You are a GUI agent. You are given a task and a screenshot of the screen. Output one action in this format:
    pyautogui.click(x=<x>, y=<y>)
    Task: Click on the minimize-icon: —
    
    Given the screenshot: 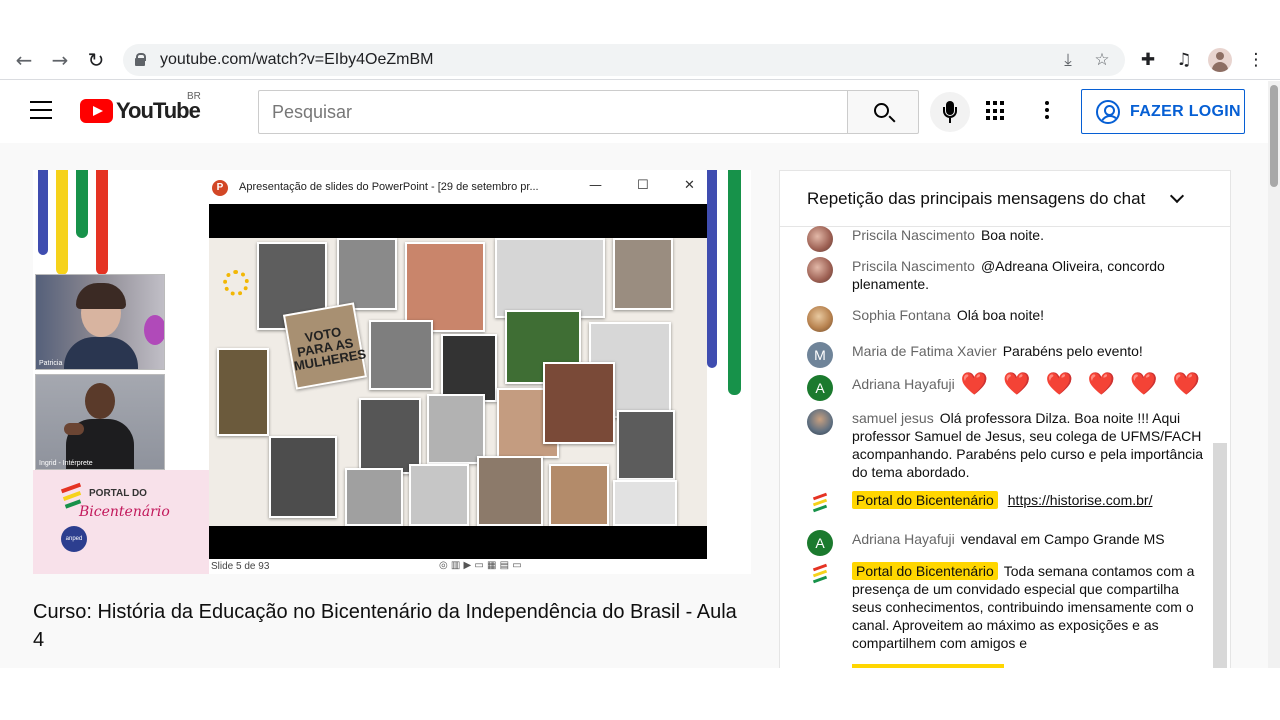 What is the action you would take?
    pyautogui.click(x=595, y=185)
    